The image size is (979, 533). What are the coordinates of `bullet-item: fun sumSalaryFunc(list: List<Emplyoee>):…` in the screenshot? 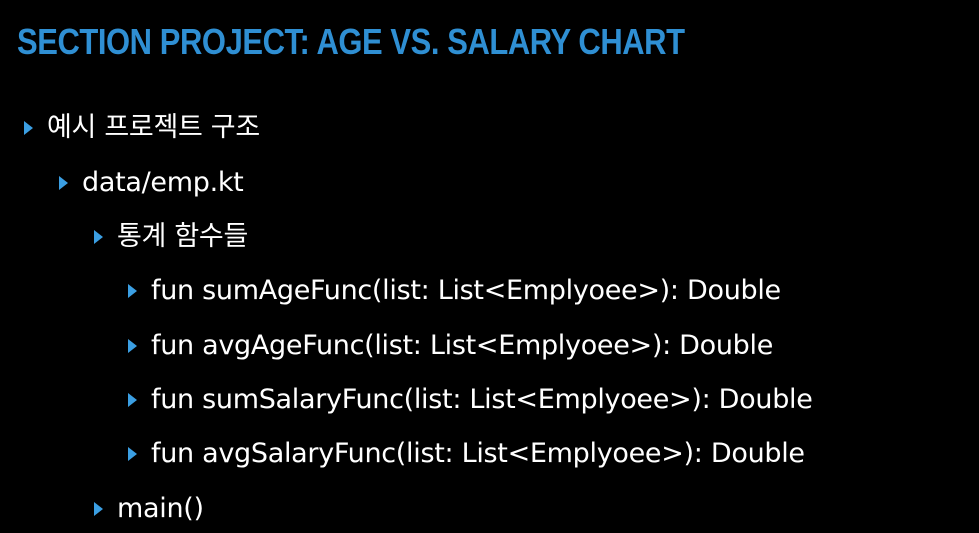 It's located at (470, 400).